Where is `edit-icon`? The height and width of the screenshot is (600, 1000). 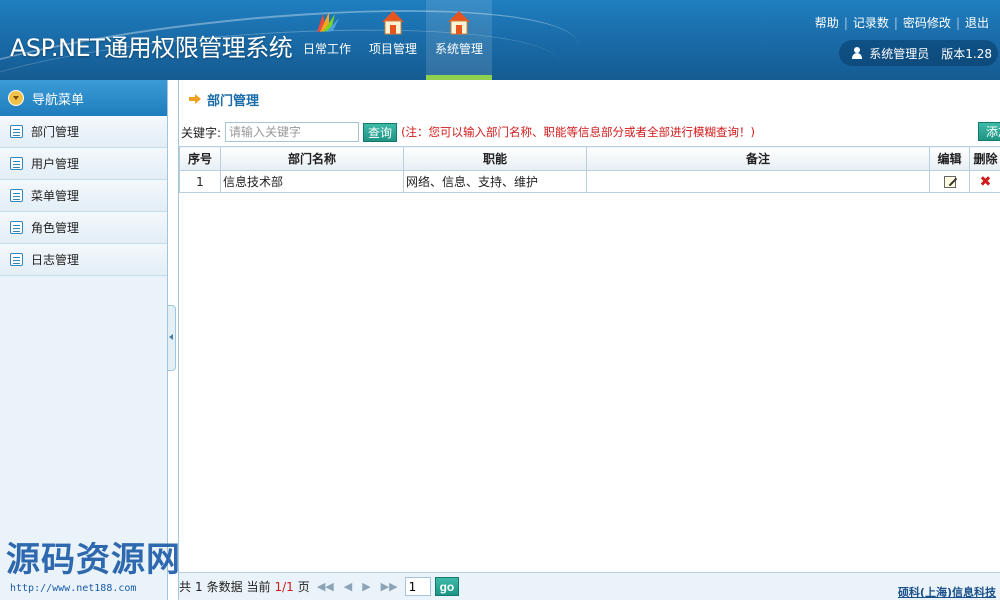
edit-icon is located at coordinates (949, 182).